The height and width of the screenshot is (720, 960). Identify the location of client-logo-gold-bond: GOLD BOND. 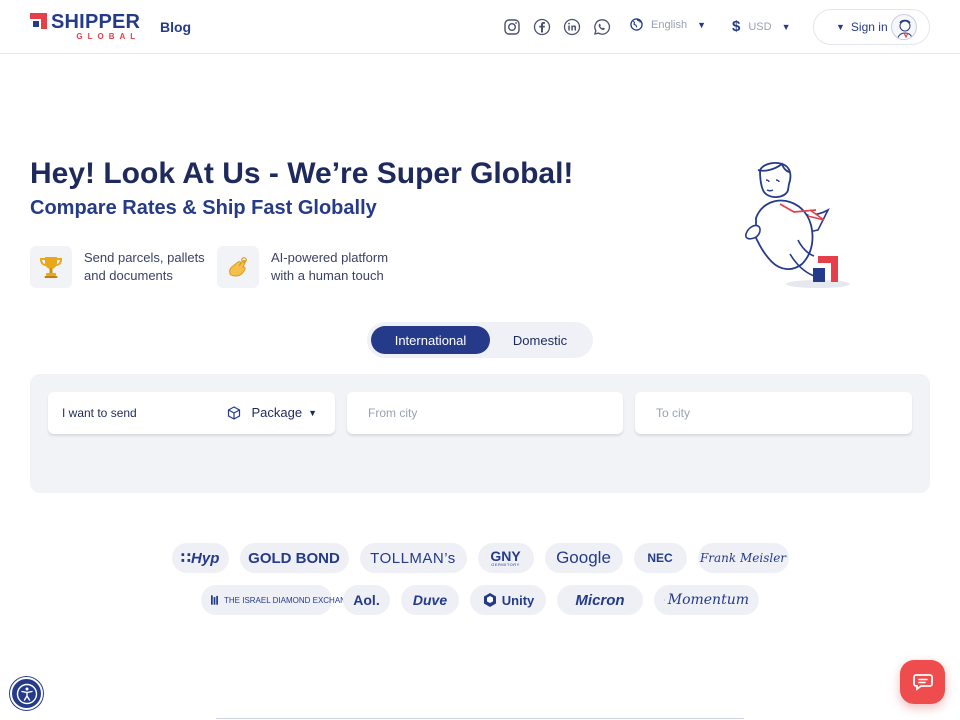
(294, 558).